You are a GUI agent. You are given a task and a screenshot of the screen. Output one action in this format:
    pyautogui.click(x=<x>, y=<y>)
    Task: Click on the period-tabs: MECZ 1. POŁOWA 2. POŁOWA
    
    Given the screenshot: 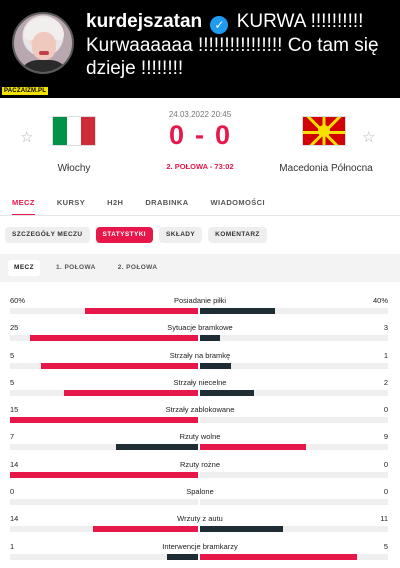 What is the action you would take?
    pyautogui.click(x=200, y=268)
    